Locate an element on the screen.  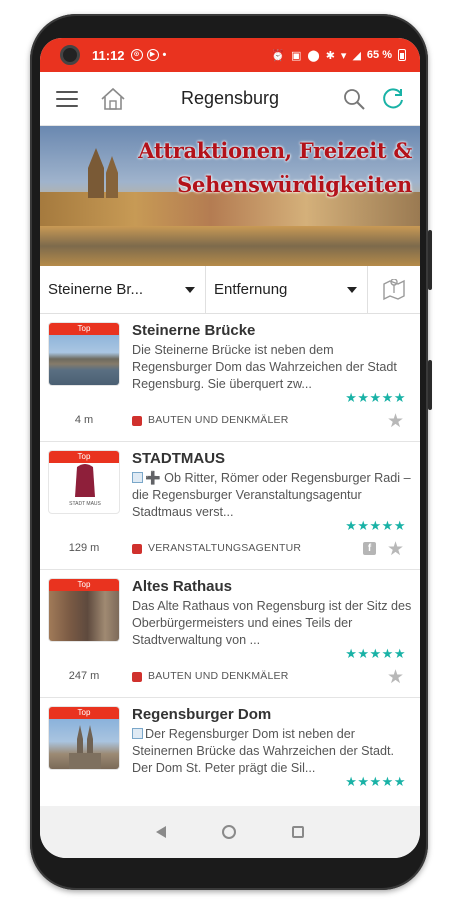
item-title: STADTMAUS is located at coordinates (179, 458).